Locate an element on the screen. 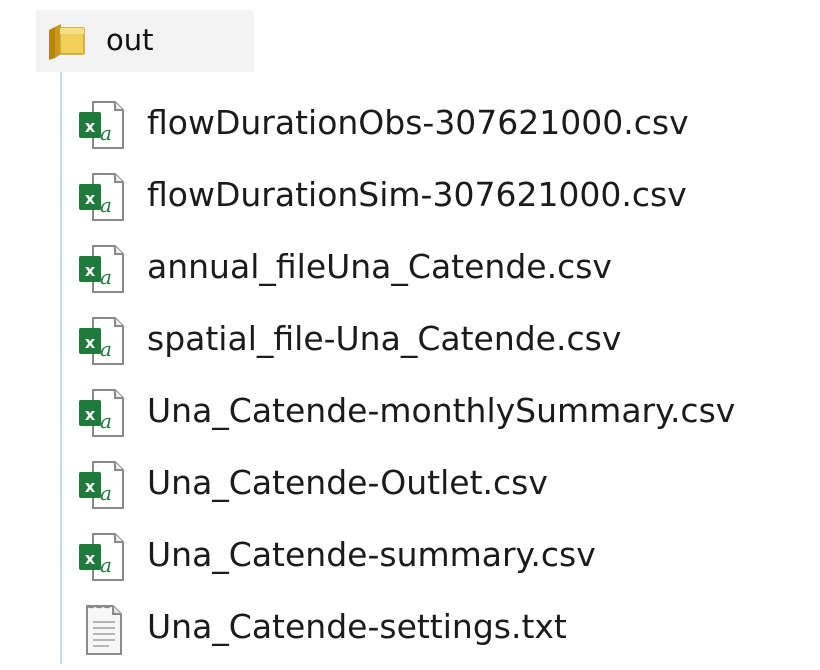 The height and width of the screenshot is (670, 820). folder-row-out: out is located at coordinates (145, 41).